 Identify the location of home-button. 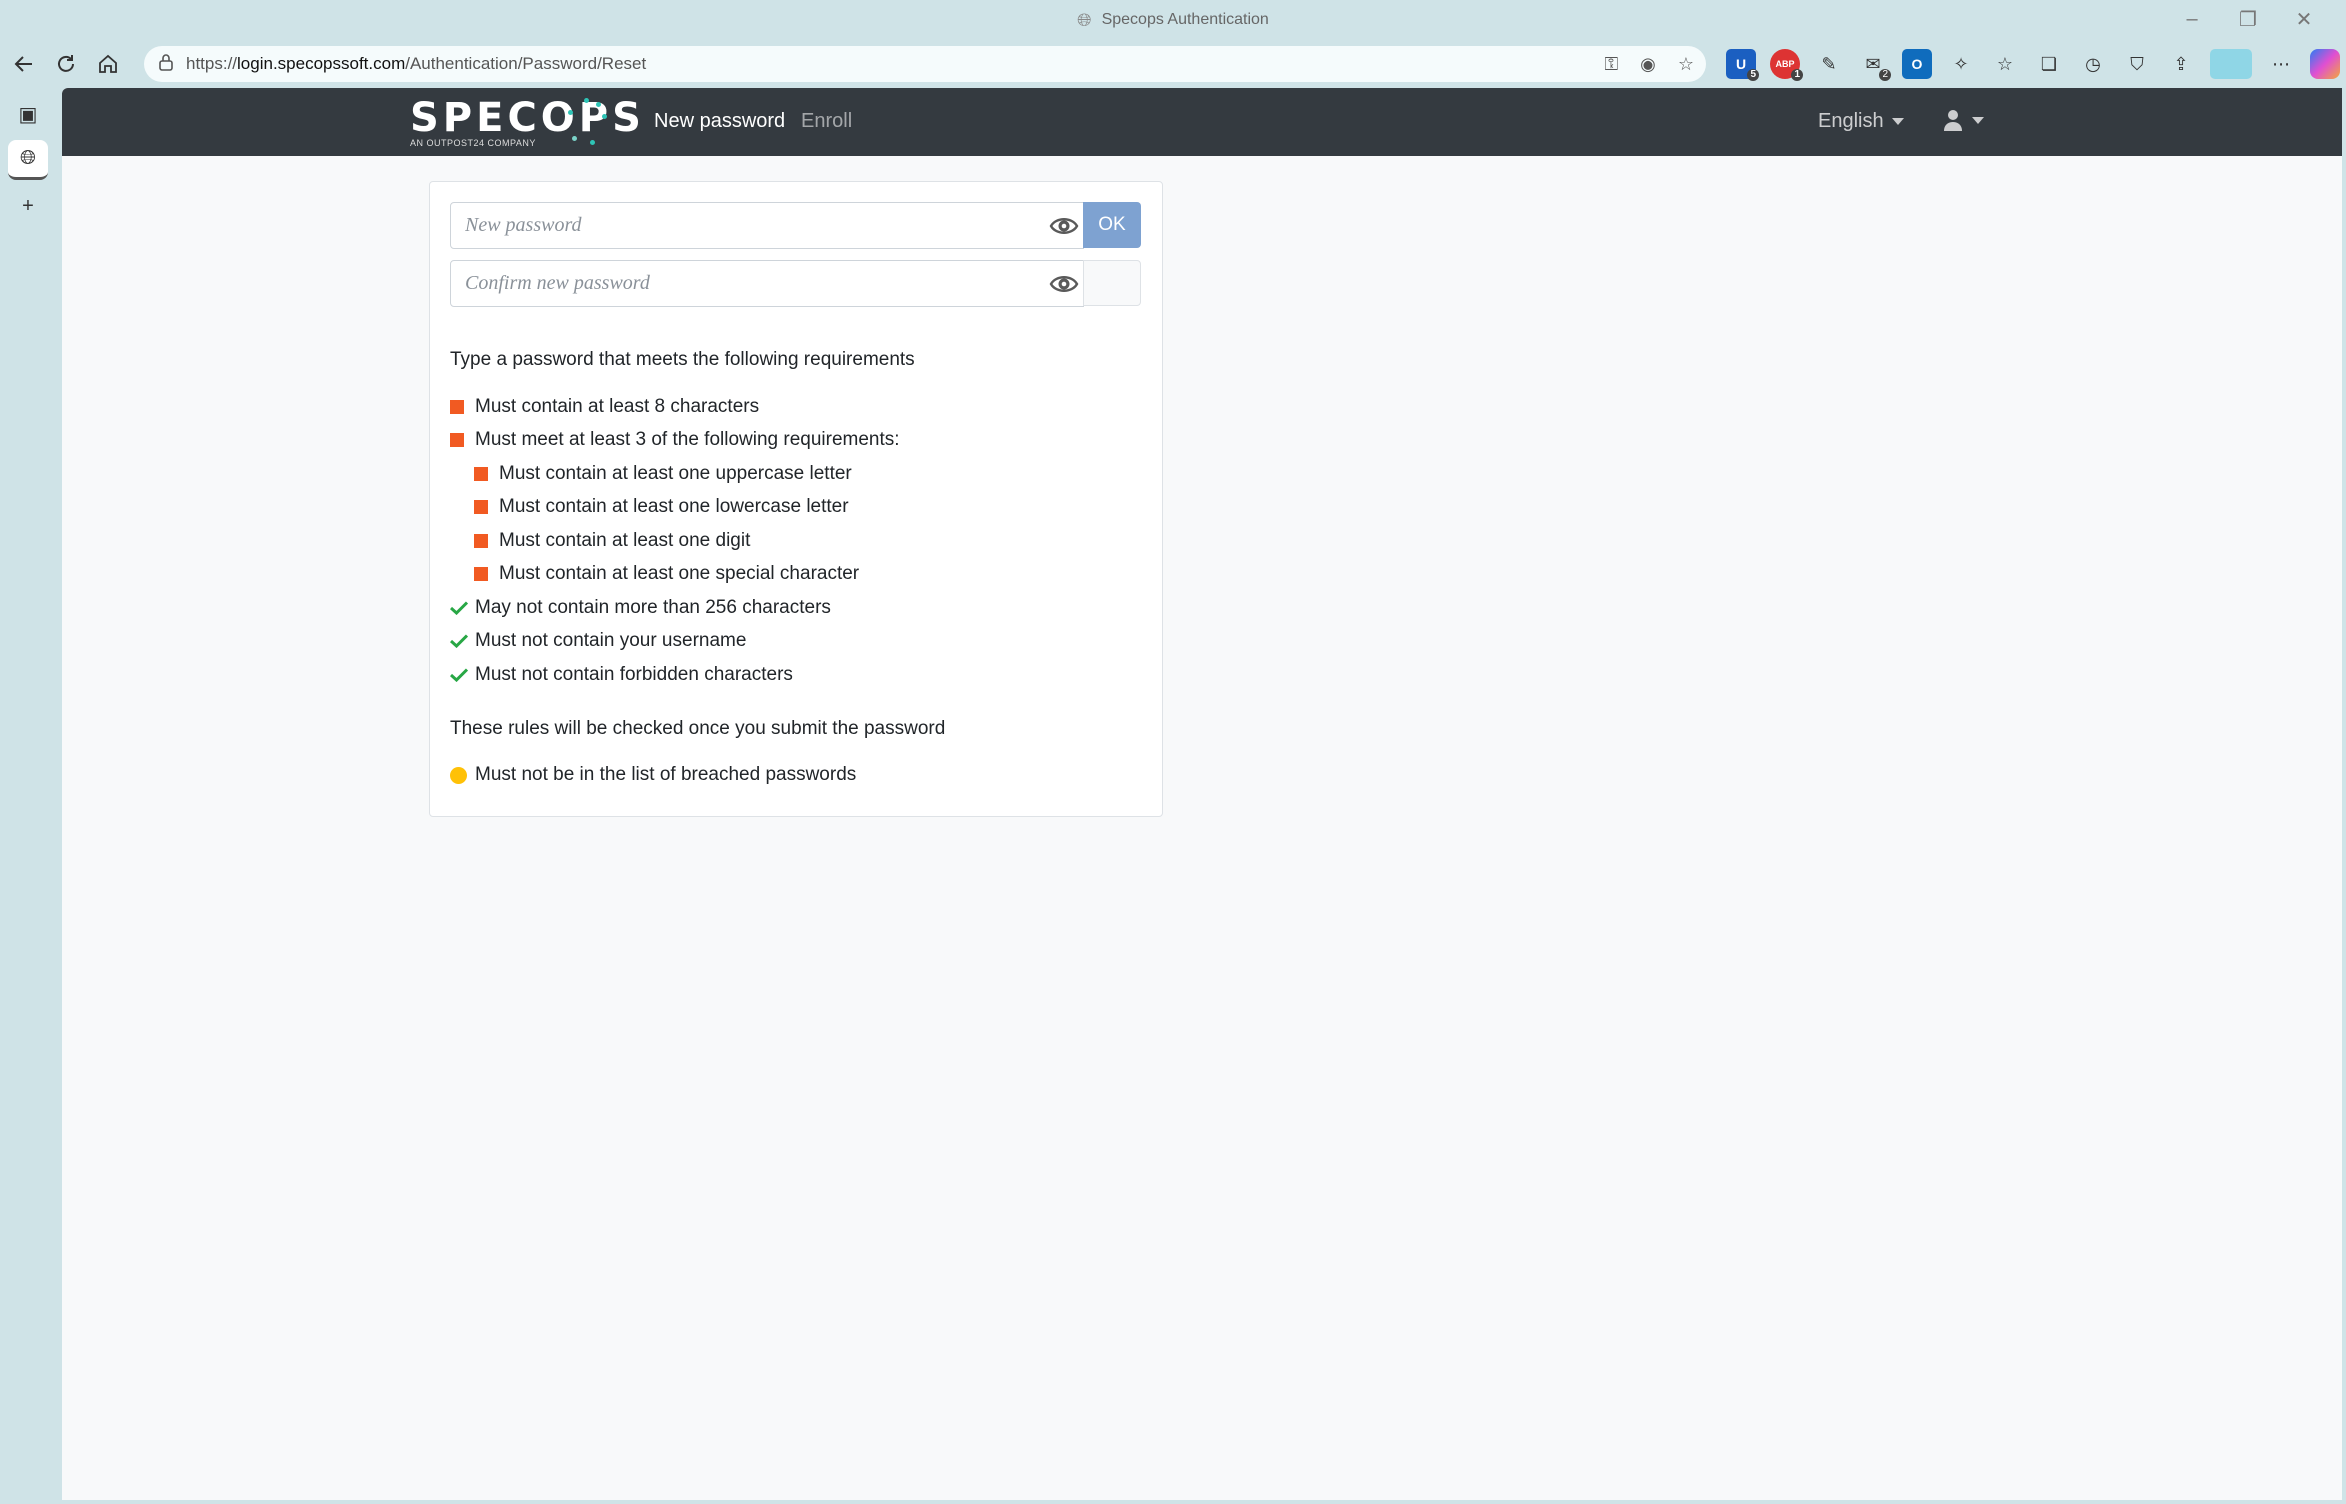
(108, 64).